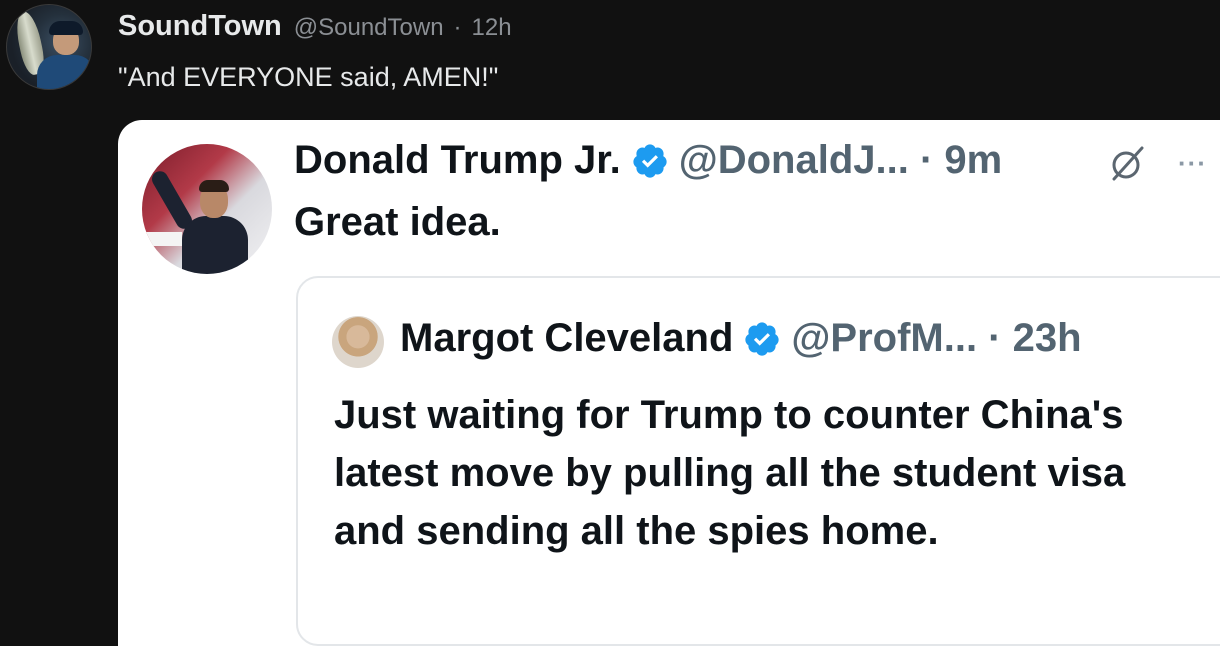 This screenshot has width=1220, height=646. What do you see at coordinates (840, 160) in the screenshot?
I see `author-handle-time: @DonaldJ... · 9m` at bounding box center [840, 160].